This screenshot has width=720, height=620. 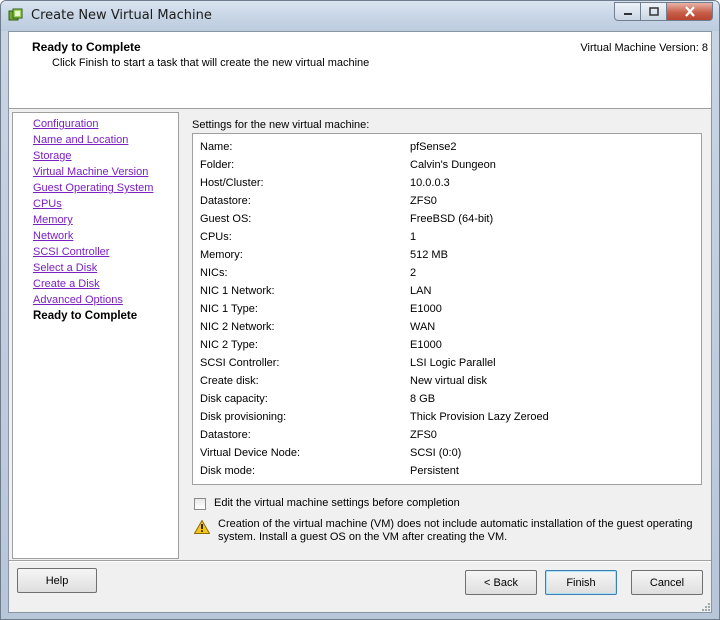 I want to click on close-icon, so click(x=689, y=11).